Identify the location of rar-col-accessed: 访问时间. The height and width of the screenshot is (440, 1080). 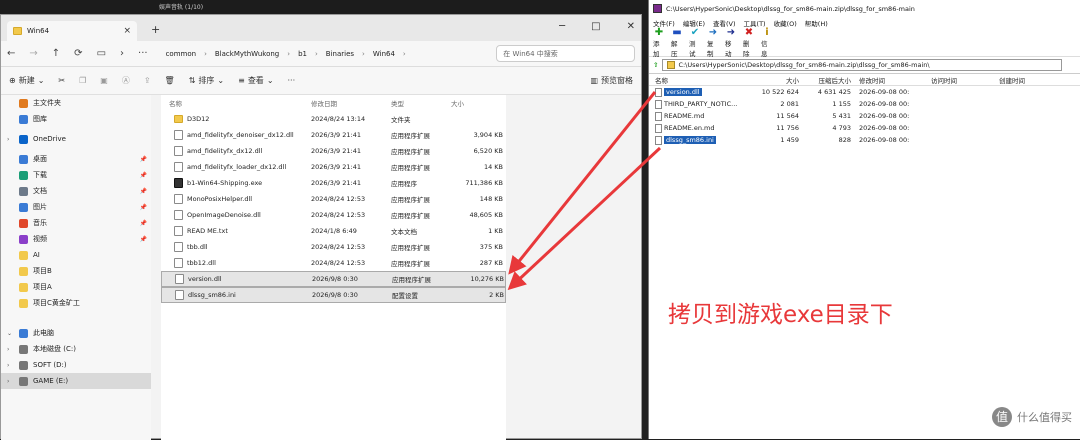
(959, 80).